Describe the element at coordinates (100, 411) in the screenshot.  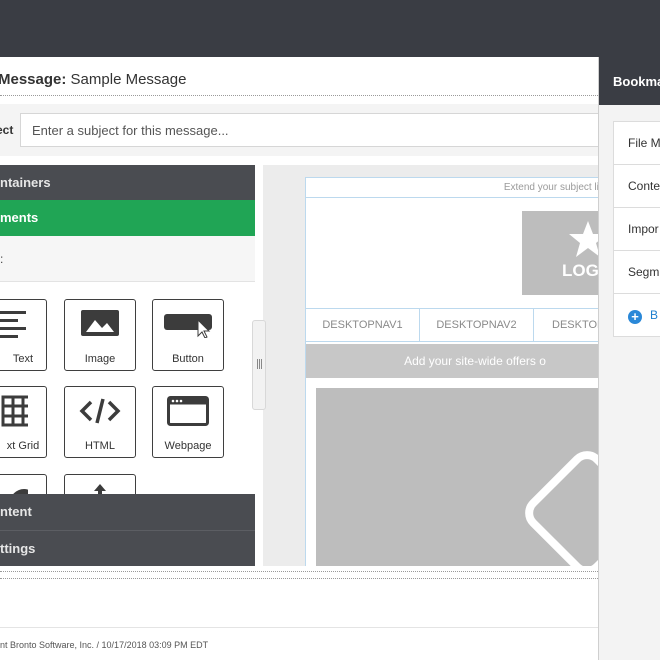
I see `code-icon` at that location.